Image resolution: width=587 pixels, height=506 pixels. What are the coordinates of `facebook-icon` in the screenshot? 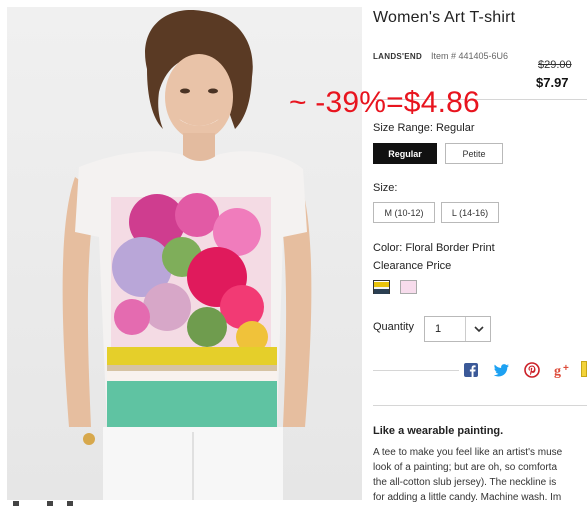 It's located at (471, 370).